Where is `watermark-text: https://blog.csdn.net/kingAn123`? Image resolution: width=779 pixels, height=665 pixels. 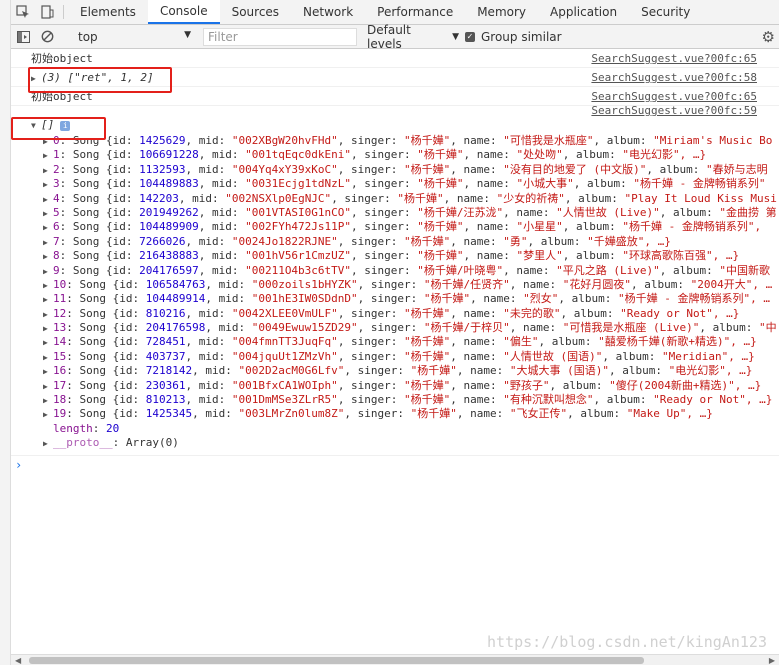
watermark-text: https://blog.csdn.net/kingAn123 is located at coordinates (627, 642).